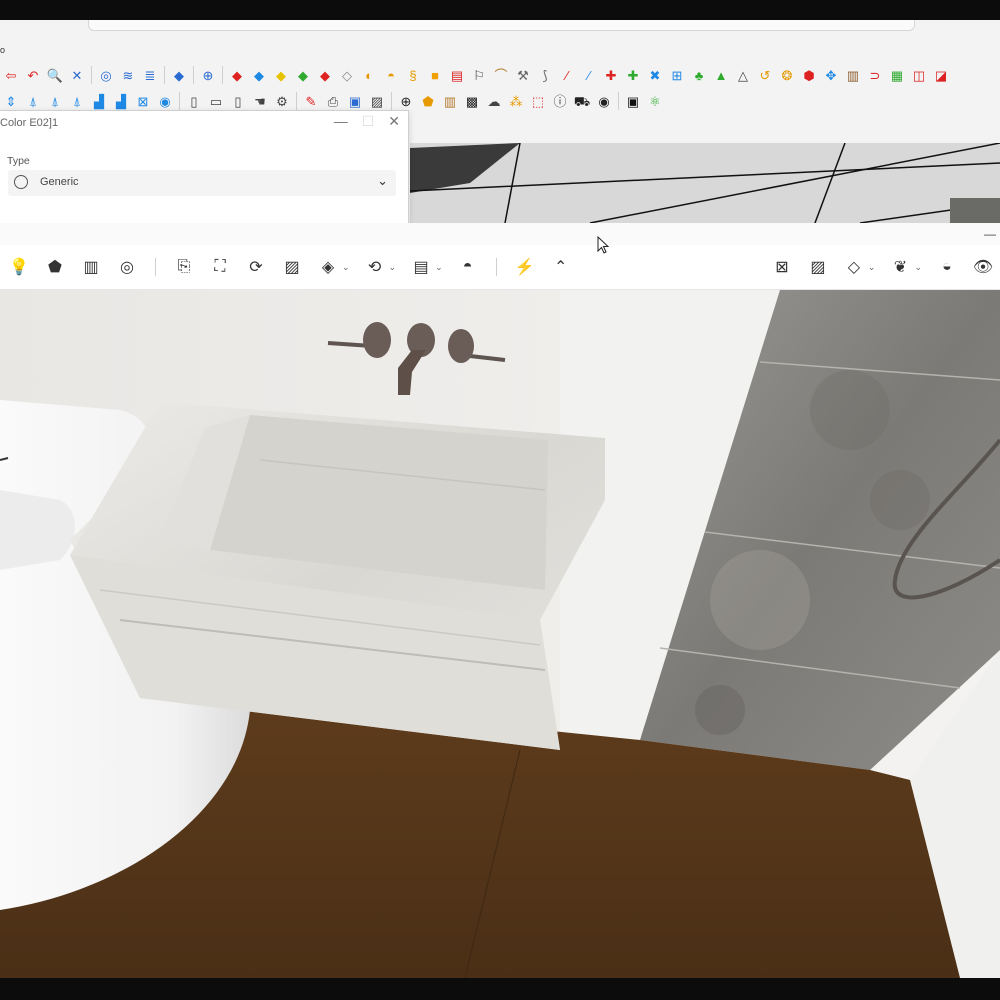 The height and width of the screenshot is (1000, 1000). What do you see at coordinates (237, 75) in the screenshot?
I see `red-cube-icon: ◆` at bounding box center [237, 75].